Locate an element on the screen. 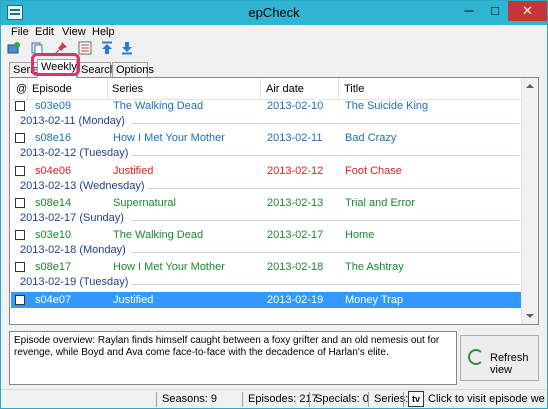 This screenshot has height=409, width=548. group-header: 2013-02-17 (Sunday) is located at coordinates (270, 220).